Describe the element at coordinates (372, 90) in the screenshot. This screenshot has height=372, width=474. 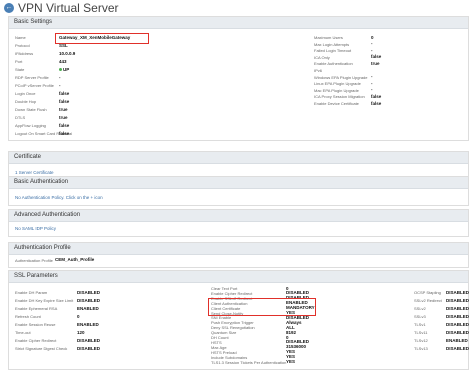
I see `mac-epa-plugin-upgrade-value: -` at that location.